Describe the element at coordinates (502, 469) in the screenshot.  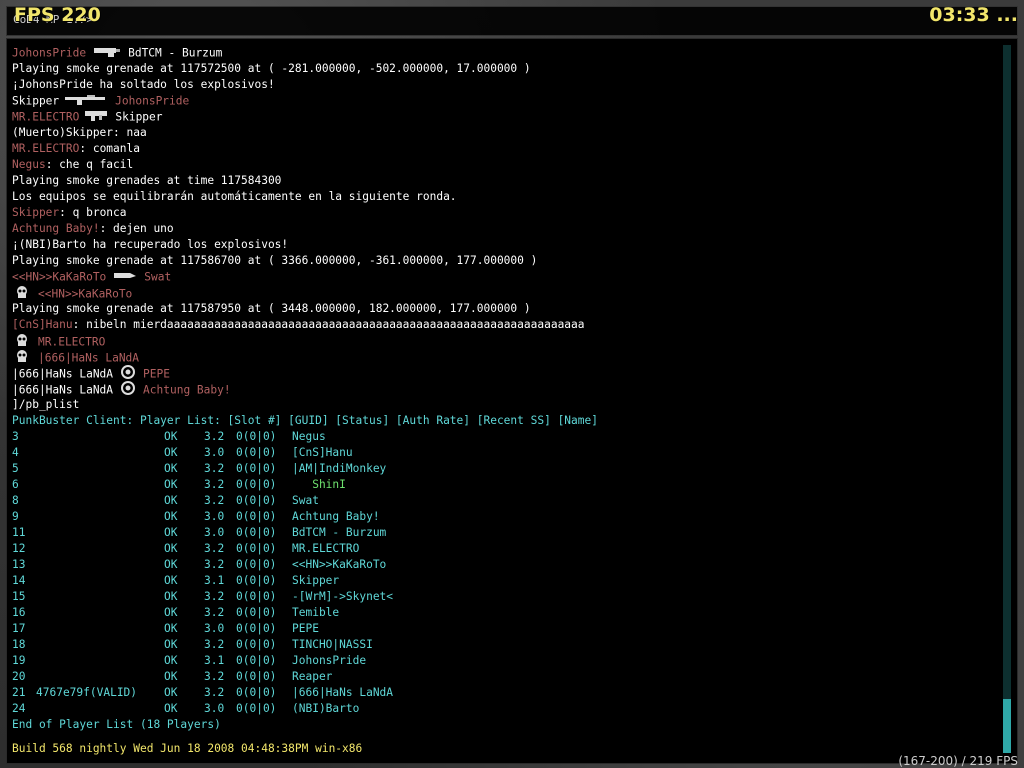
I see `player-row: 5 OK 3.2 0(0|0) |AM|IndiMonkey` at that location.